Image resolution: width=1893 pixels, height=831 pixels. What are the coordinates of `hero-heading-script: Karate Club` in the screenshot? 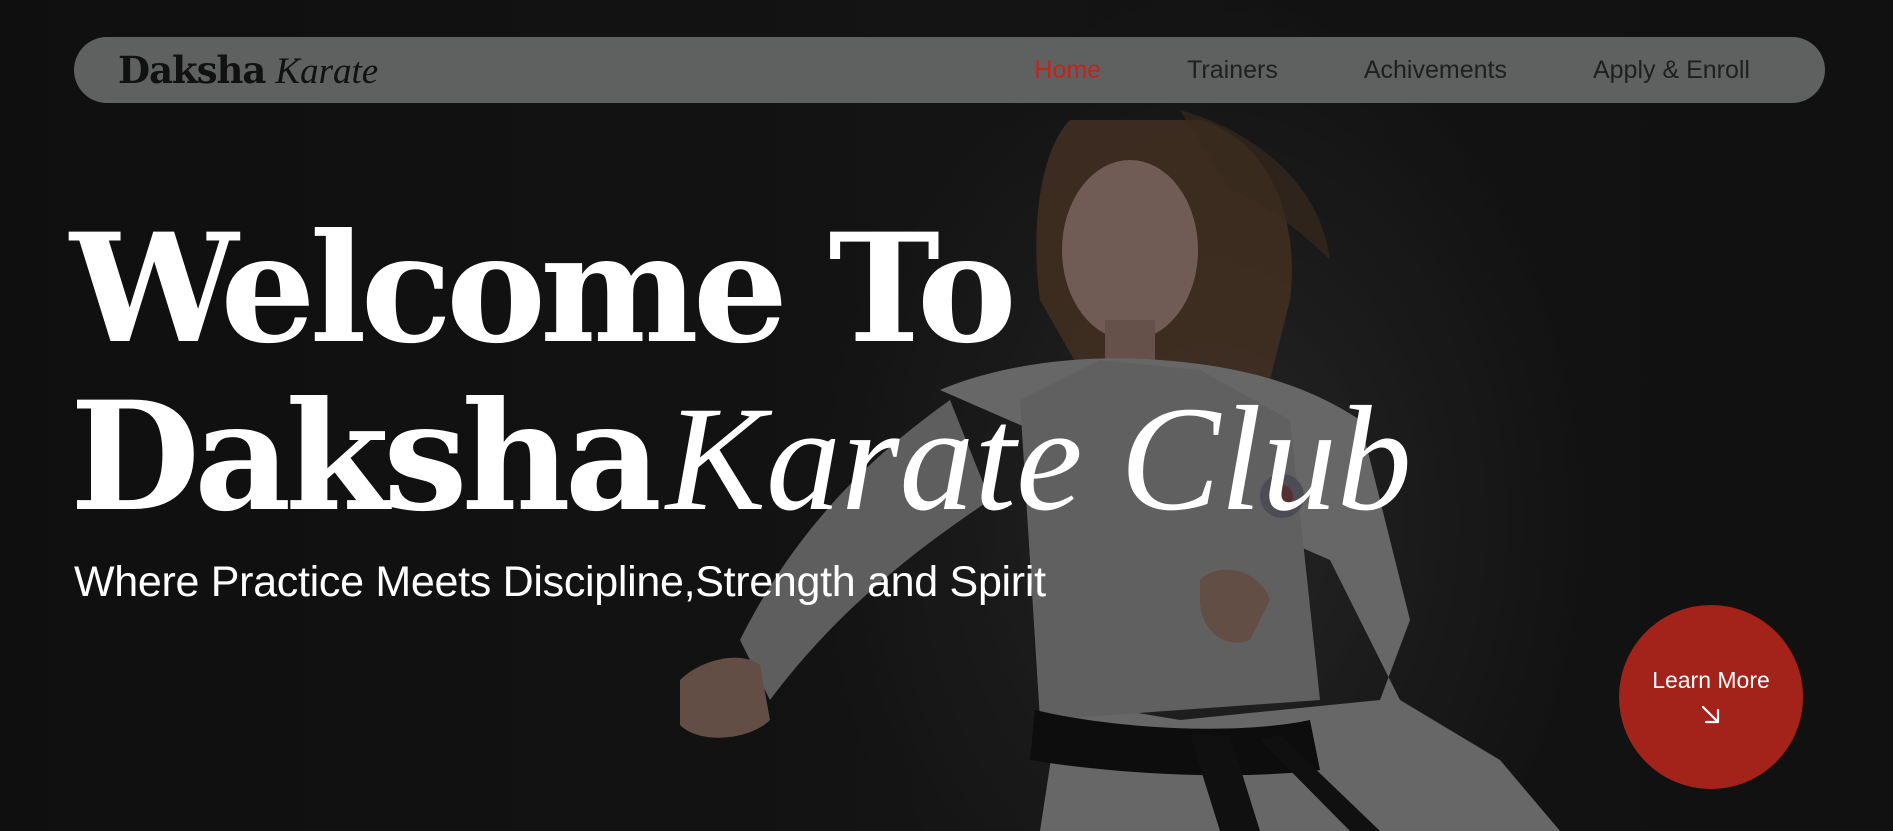 It's located at (1038, 459).